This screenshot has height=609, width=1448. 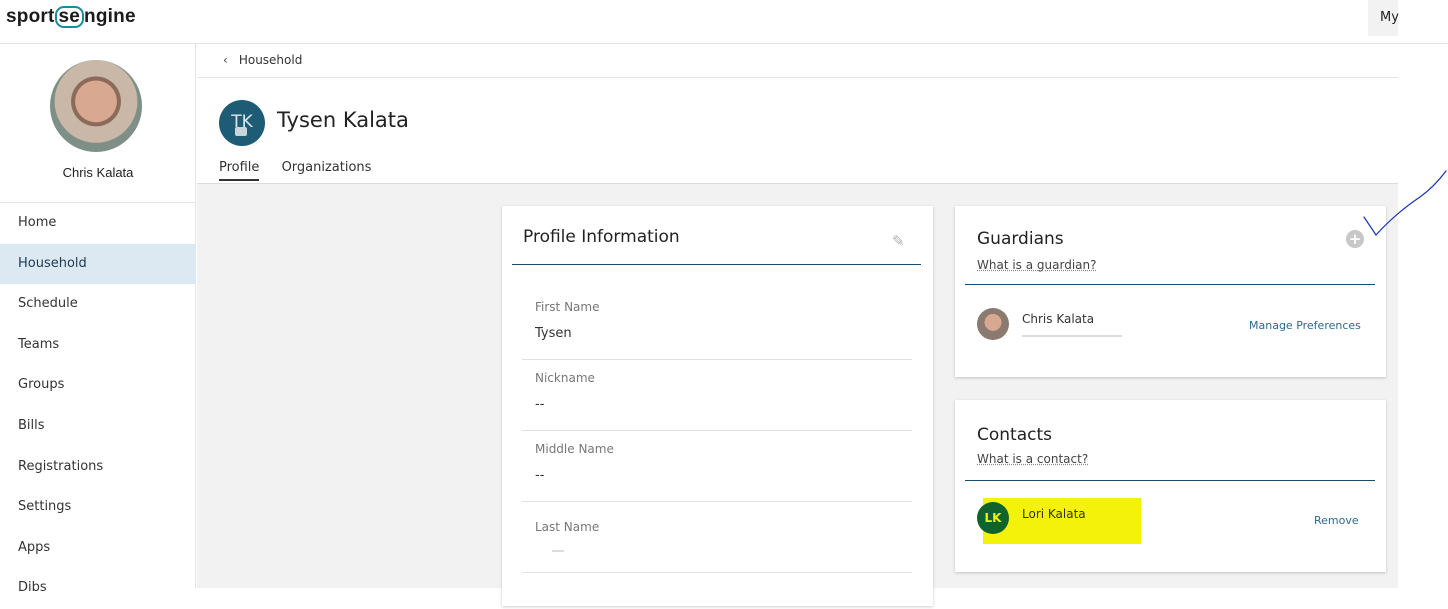 What do you see at coordinates (96, 106) in the screenshot?
I see `user-avatar` at bounding box center [96, 106].